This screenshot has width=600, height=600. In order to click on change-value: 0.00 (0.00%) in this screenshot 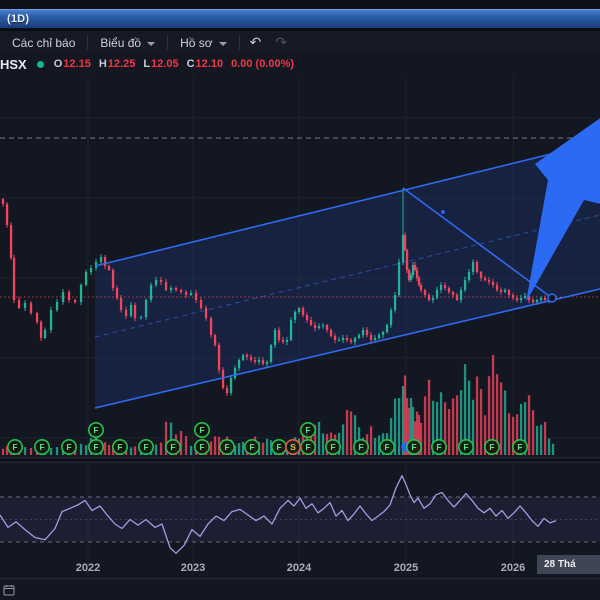, I will do `click(263, 64)`.